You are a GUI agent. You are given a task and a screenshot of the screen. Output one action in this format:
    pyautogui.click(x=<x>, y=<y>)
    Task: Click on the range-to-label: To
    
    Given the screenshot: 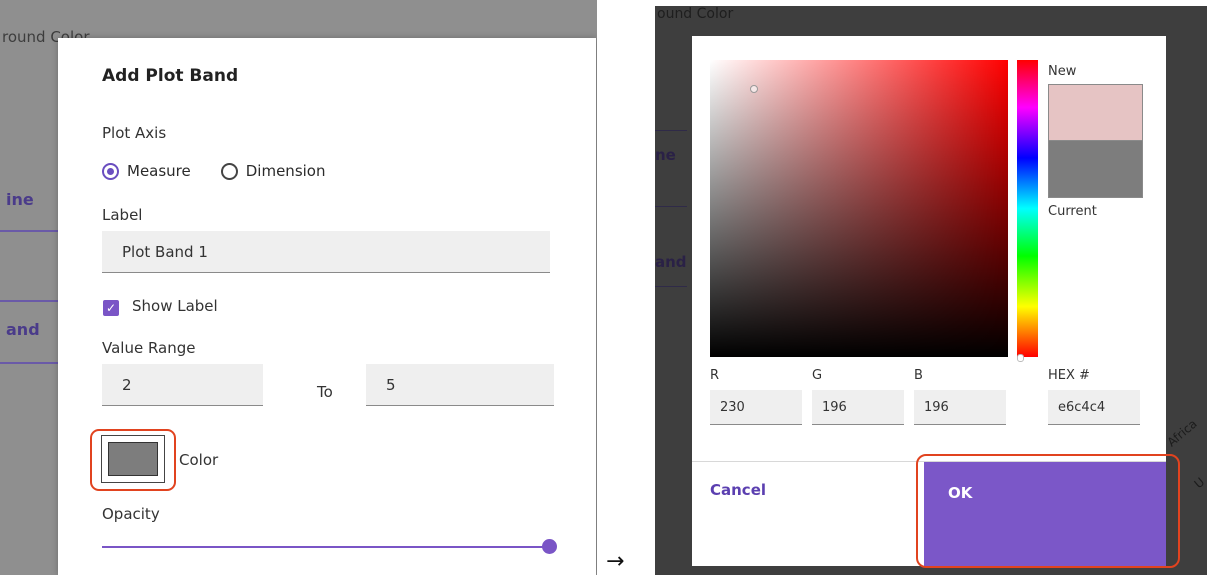 What is the action you would take?
    pyautogui.click(x=325, y=392)
    